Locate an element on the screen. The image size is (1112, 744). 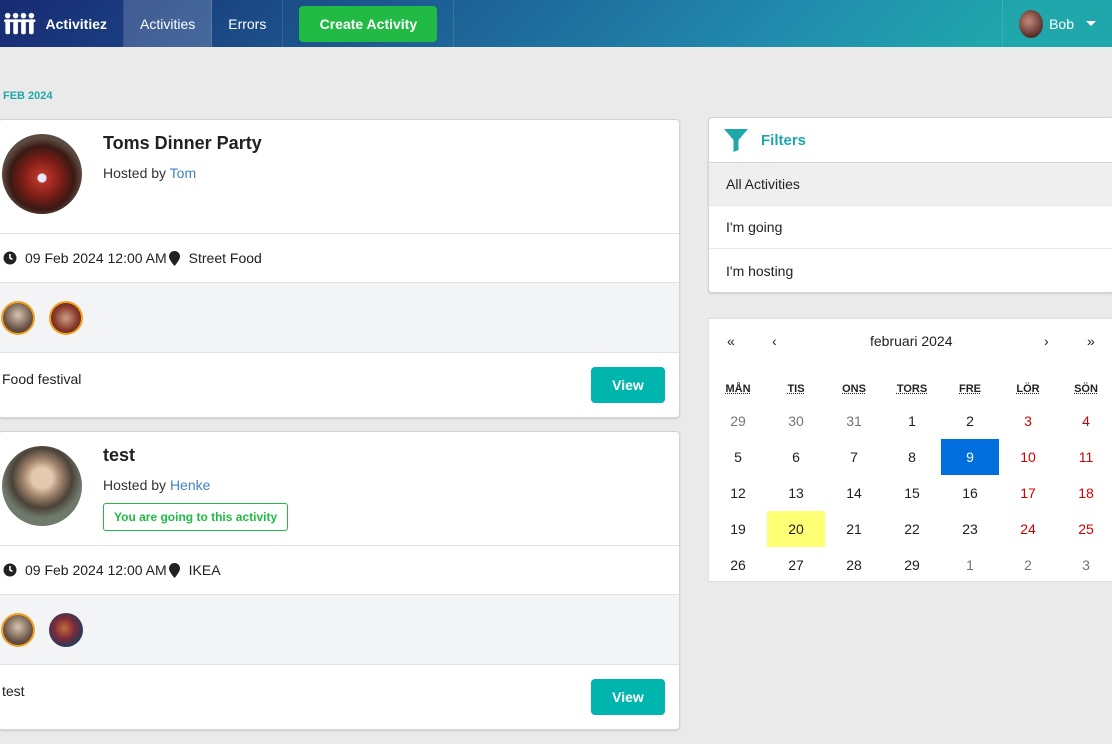
calendar-month-label: februari 2024 is located at coordinates (911, 341).